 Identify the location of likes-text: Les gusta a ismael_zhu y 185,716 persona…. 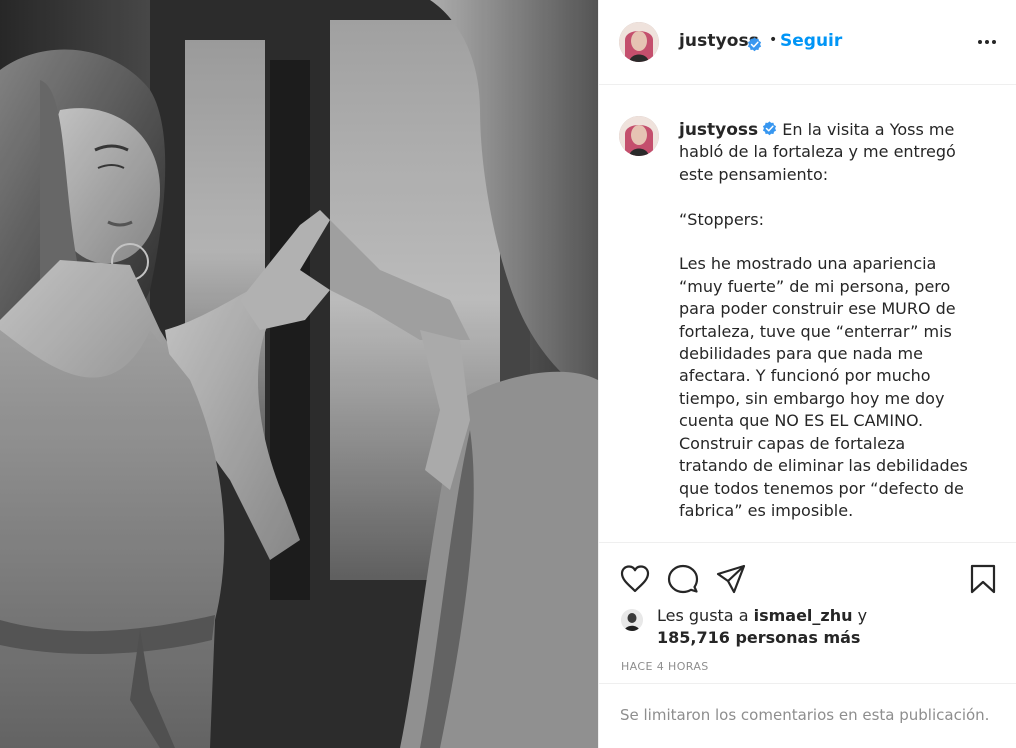
(762, 627).